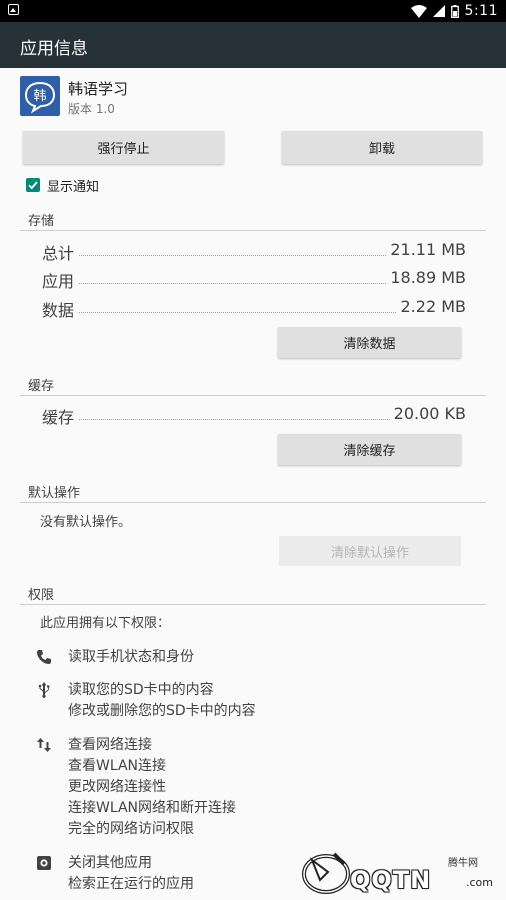 This screenshot has height=900, width=506. I want to click on watermark-brand: QQTN, so click(391, 880).